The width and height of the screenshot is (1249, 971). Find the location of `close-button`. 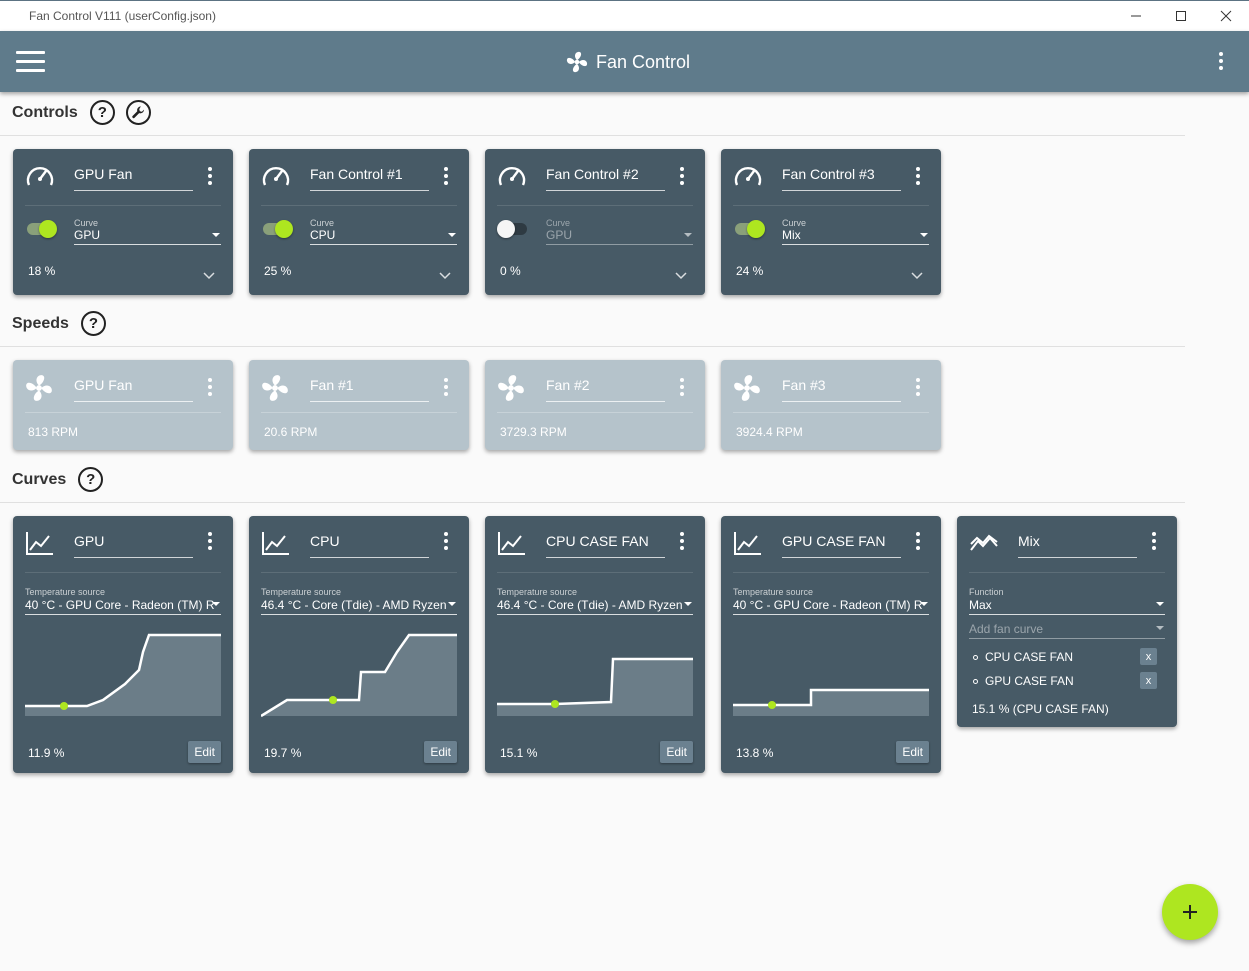

close-button is located at coordinates (1226, 16).